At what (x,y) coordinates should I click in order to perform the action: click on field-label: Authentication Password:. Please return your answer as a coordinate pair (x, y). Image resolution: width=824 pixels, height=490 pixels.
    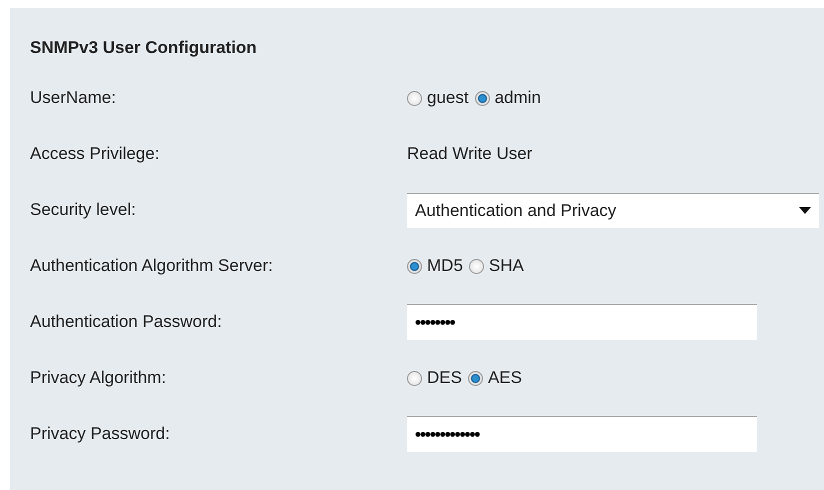
    Looking at the image, I should click on (126, 322).